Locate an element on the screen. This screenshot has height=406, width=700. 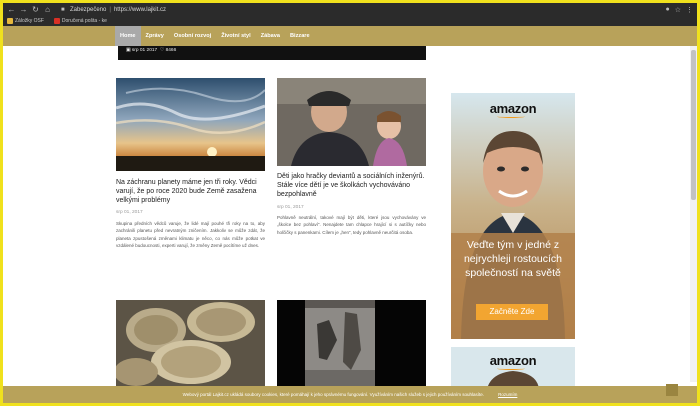
bookmarks-bar: Záložky OSF Doručená pošta - ke is located at coordinates (350, 21).